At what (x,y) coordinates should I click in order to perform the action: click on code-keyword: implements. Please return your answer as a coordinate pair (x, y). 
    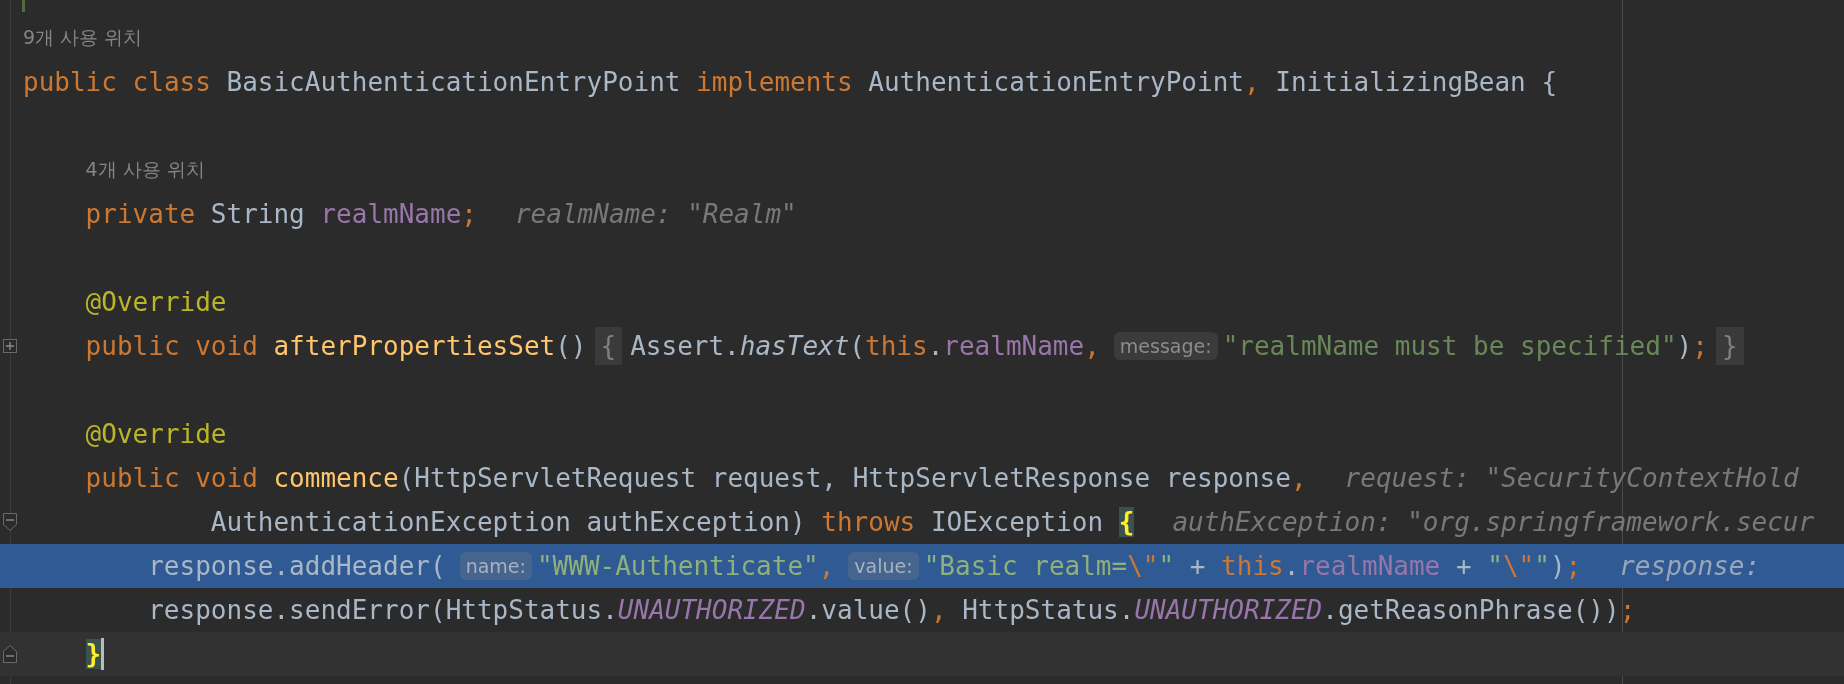
    Looking at the image, I should click on (775, 82).